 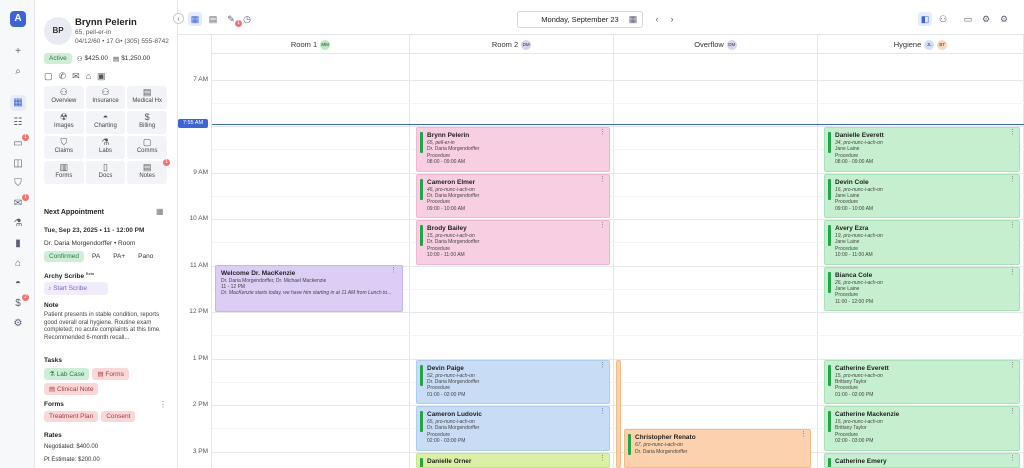 I want to click on task-lab-case: ⚗ Lab Case, so click(x=67, y=374).